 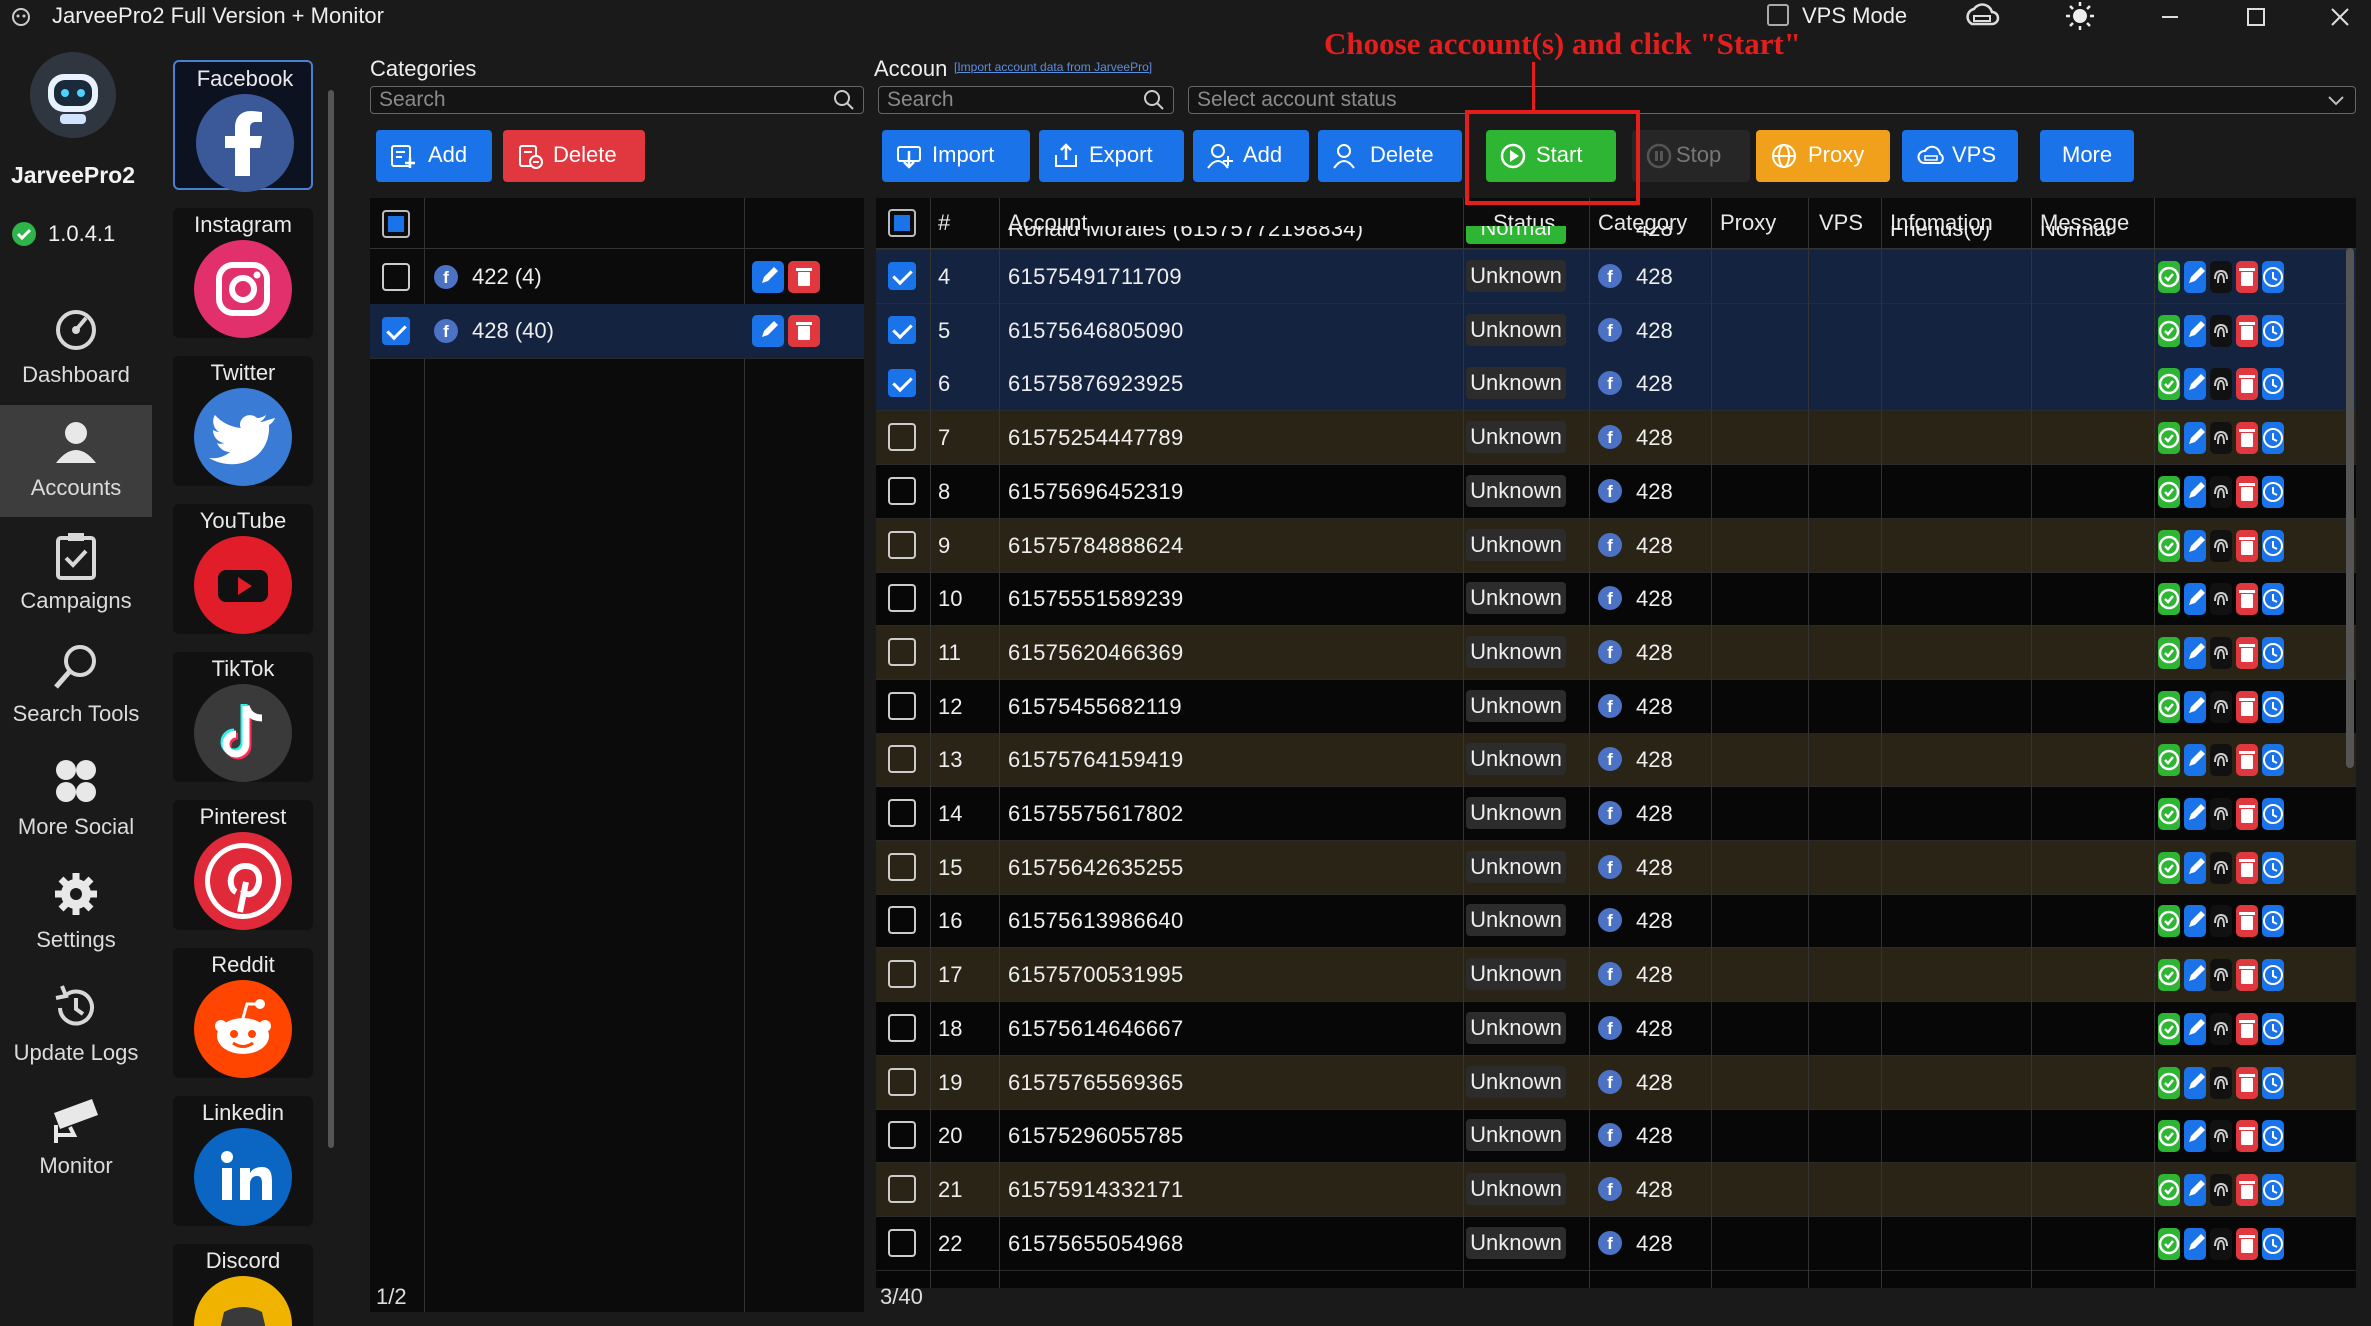 What do you see at coordinates (1616, 975) in the screenshot?
I see `table-row: 17 61575700531995 Unknown f 428` at bounding box center [1616, 975].